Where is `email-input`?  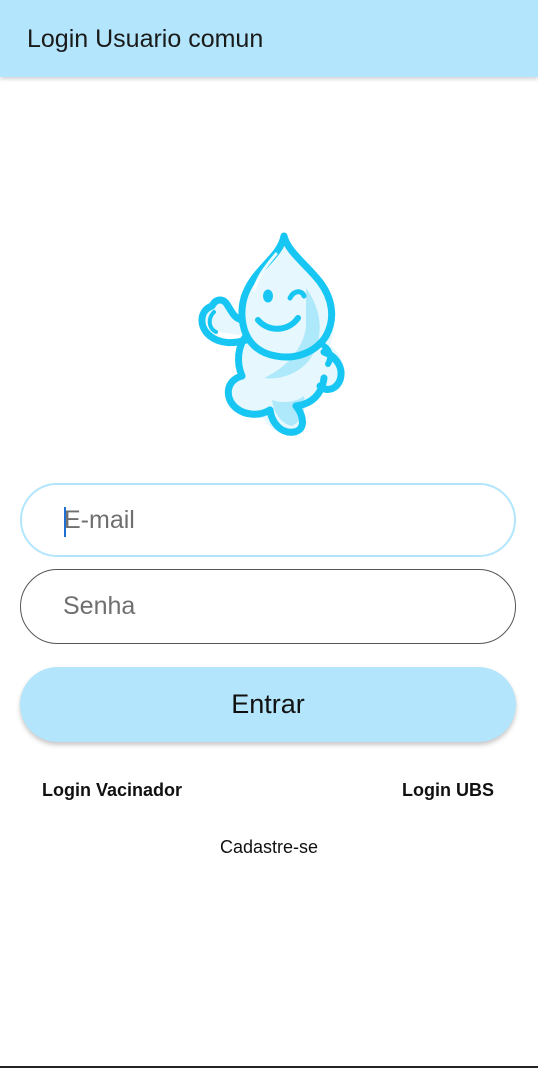
email-input is located at coordinates (274, 520).